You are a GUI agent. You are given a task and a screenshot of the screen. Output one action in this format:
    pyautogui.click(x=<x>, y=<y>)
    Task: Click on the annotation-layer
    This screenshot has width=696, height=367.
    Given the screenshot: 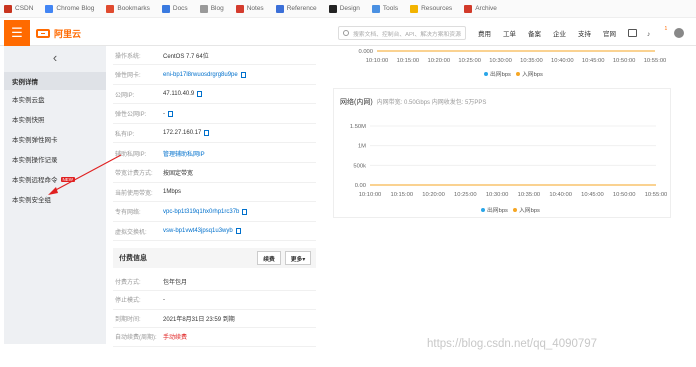 What is the action you would take?
    pyautogui.click(x=85, y=174)
    